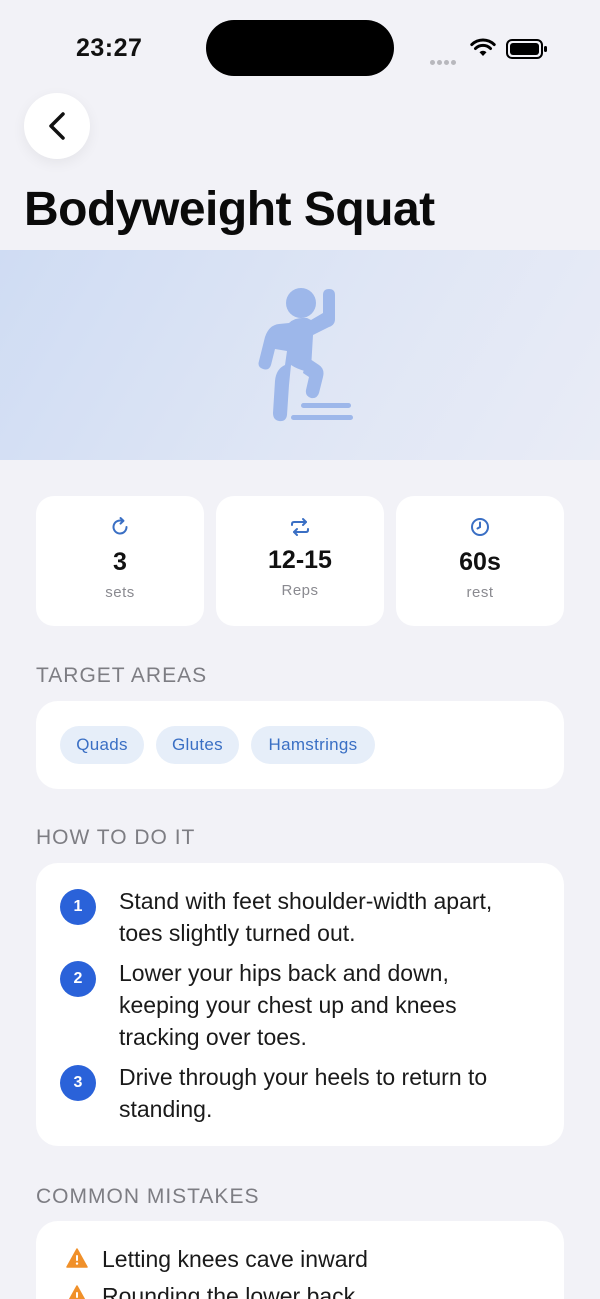 The image size is (600, 1299). Describe the element at coordinates (120, 526) in the screenshot. I see `refresh-icon` at that location.